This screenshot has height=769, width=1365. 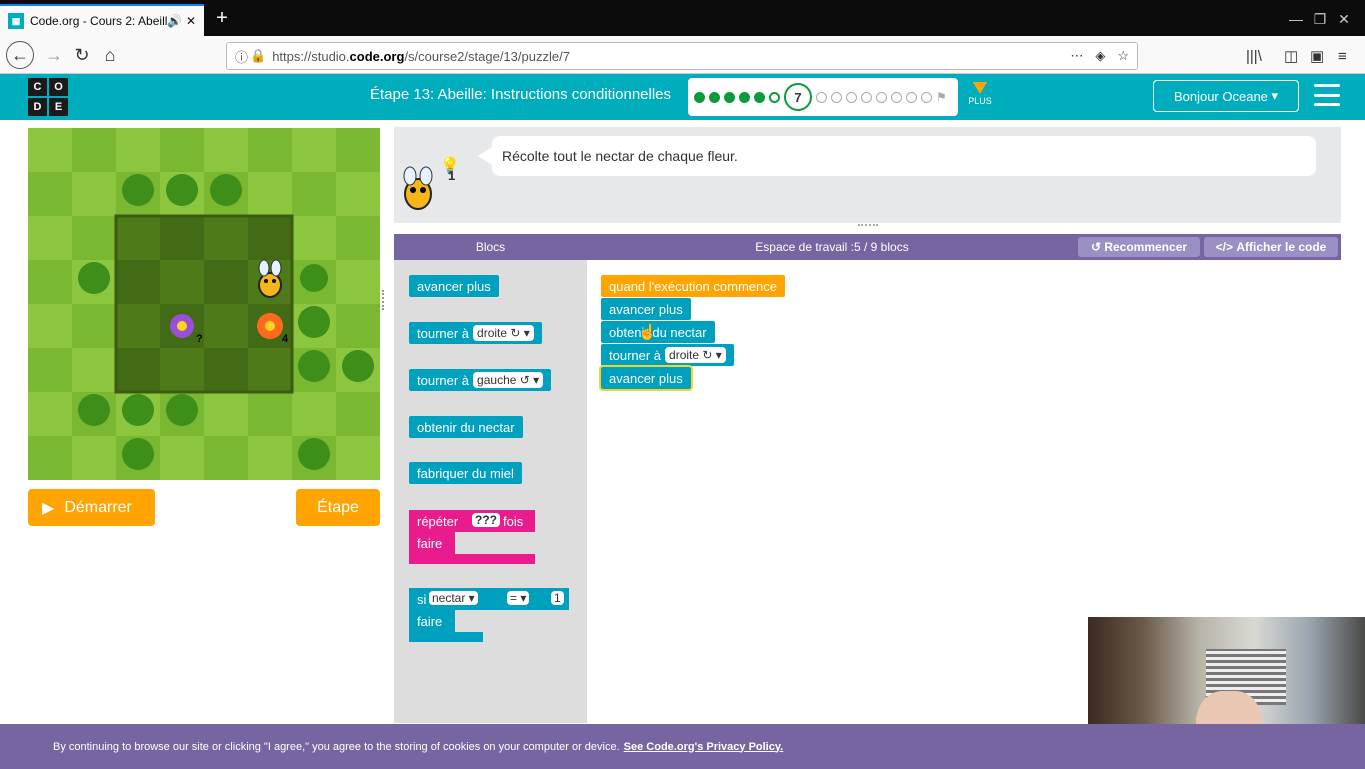 I want to click on page-actions-icon: ⋯, so click(x=1076, y=56).